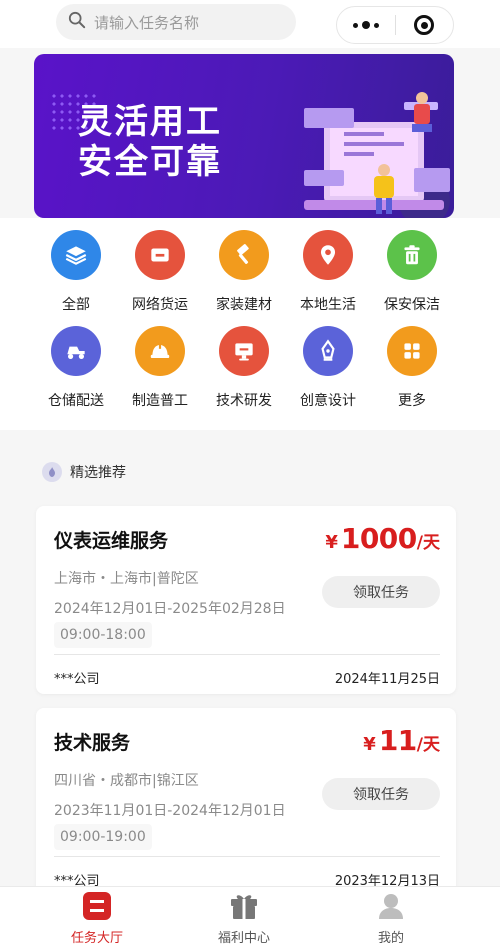 This screenshot has height=947, width=500. I want to click on search-placeholder: 请输入任务名称, so click(147, 22).